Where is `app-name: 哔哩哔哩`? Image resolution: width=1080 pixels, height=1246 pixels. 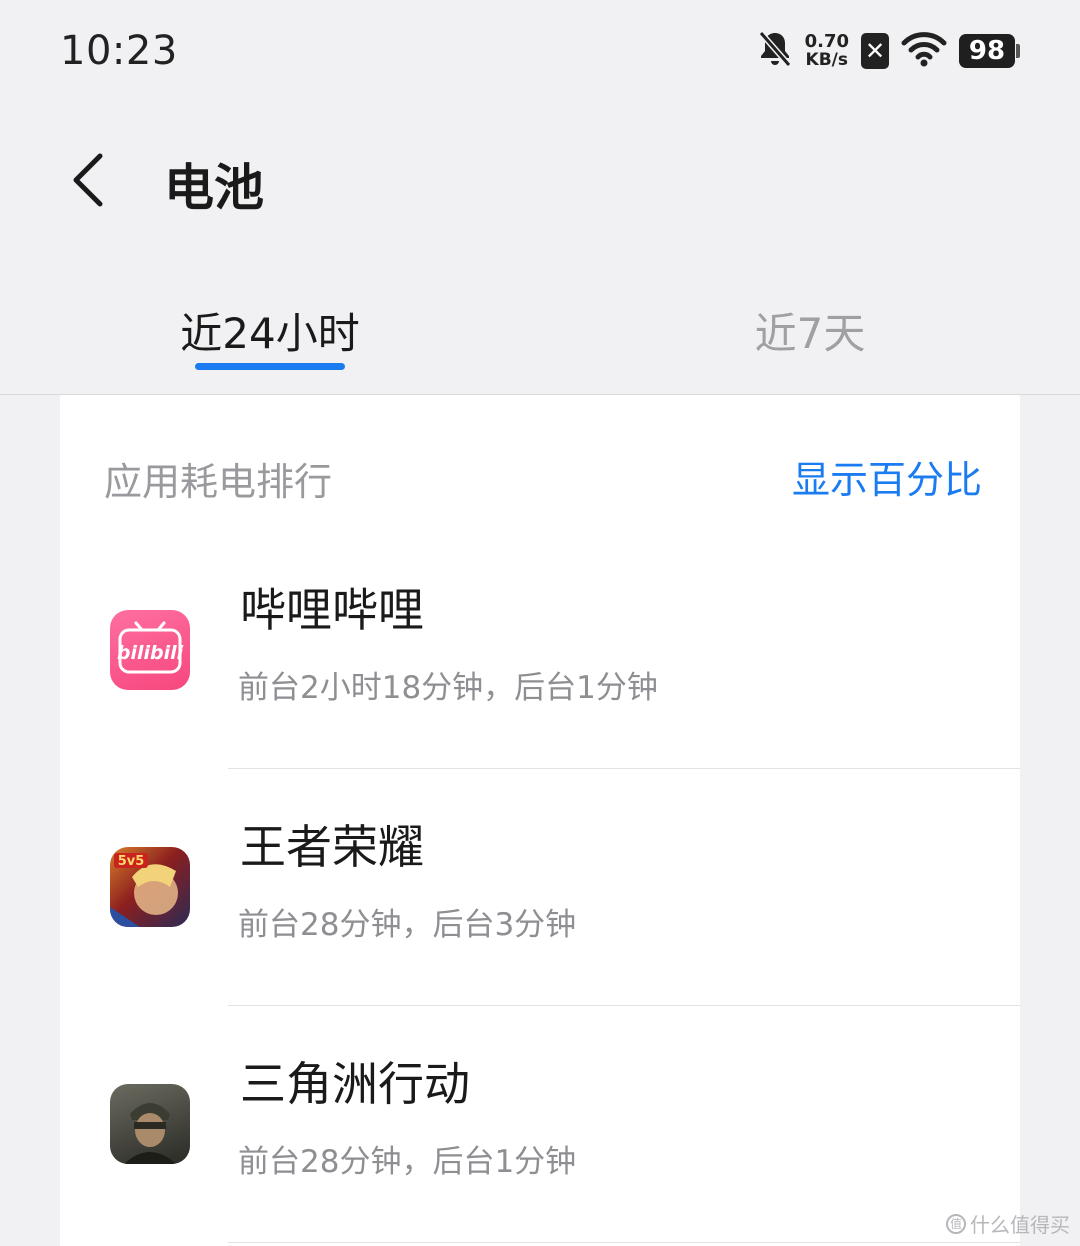
app-name: 哔哩哔哩 is located at coordinates (332, 610).